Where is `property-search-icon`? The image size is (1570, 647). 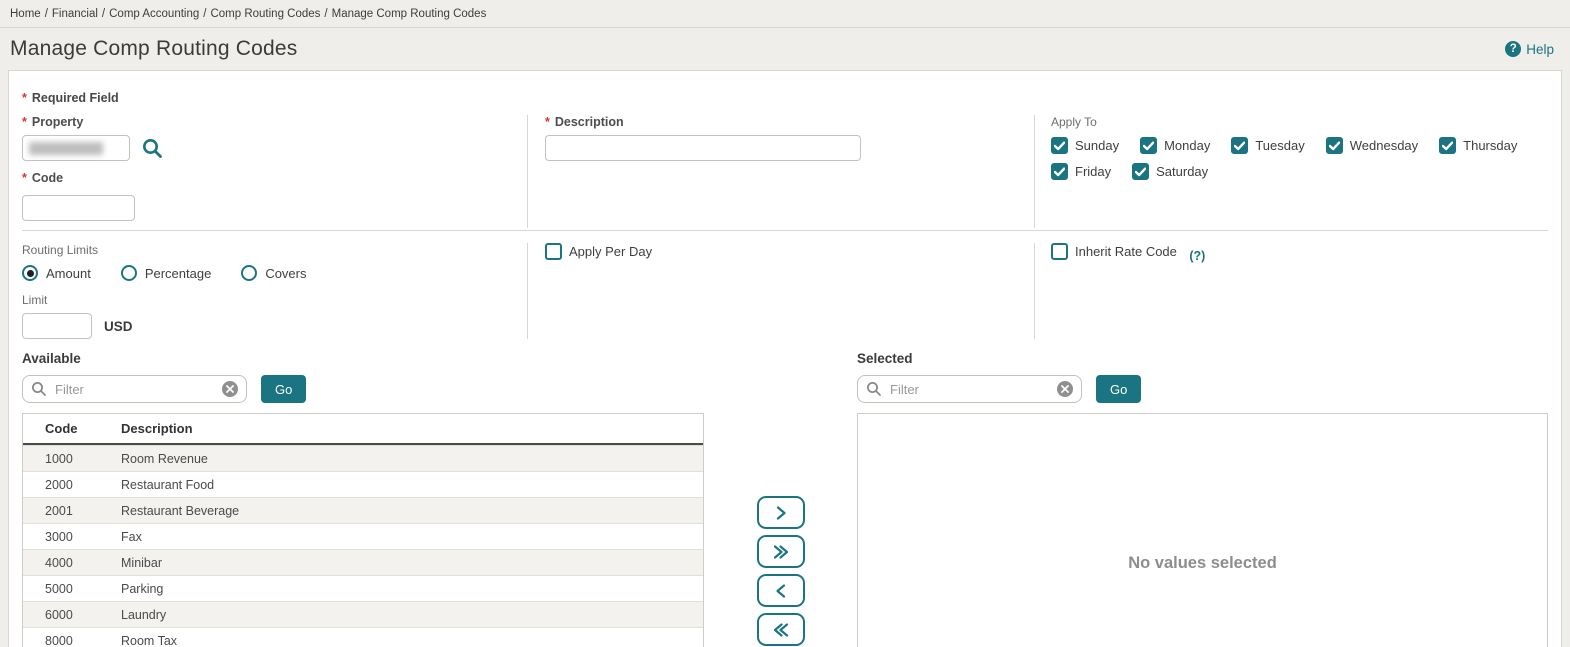
property-search-icon is located at coordinates (152, 148).